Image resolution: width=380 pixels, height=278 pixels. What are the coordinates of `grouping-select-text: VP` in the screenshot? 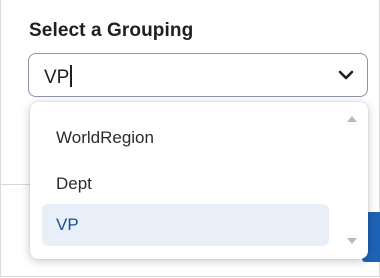 It's located at (57, 77).